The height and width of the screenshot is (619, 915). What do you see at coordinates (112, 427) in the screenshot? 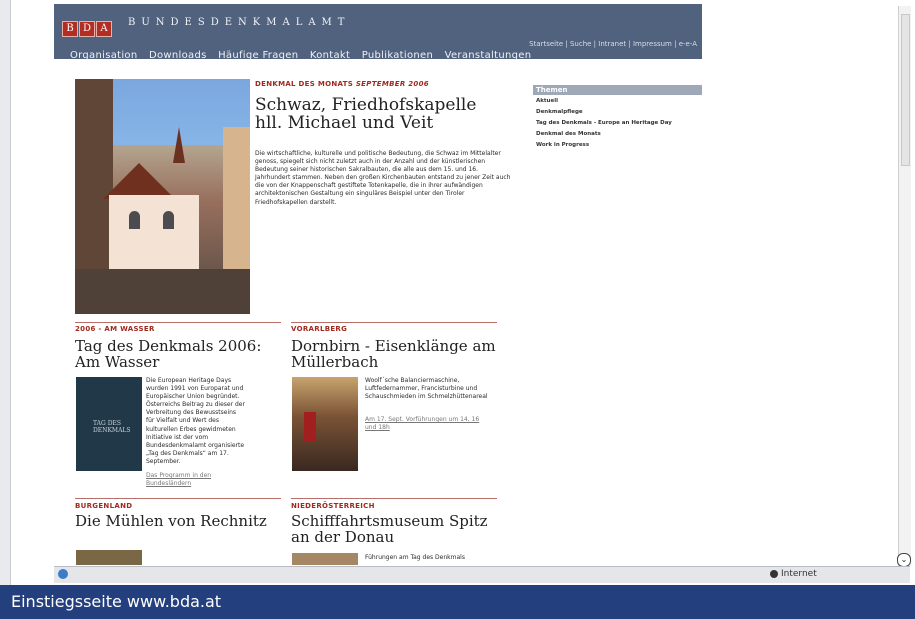
I see `book-title: TAG DES DENKMALS` at bounding box center [112, 427].